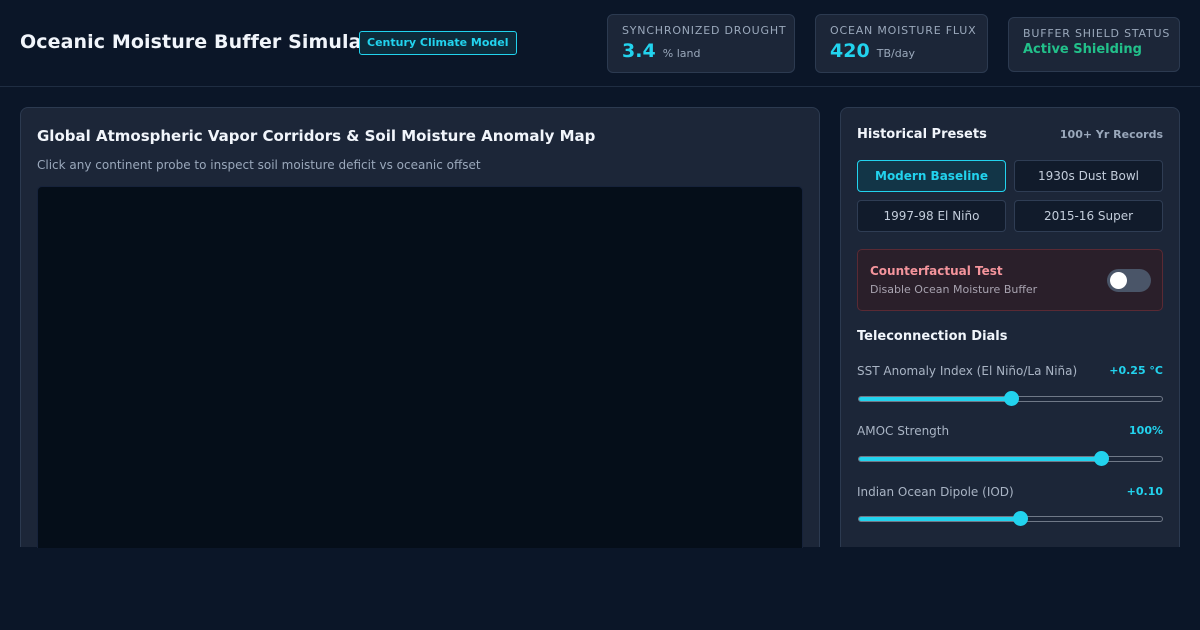 This screenshot has height=630, width=1200. I want to click on counterfactual-toggle, so click(1129, 280).